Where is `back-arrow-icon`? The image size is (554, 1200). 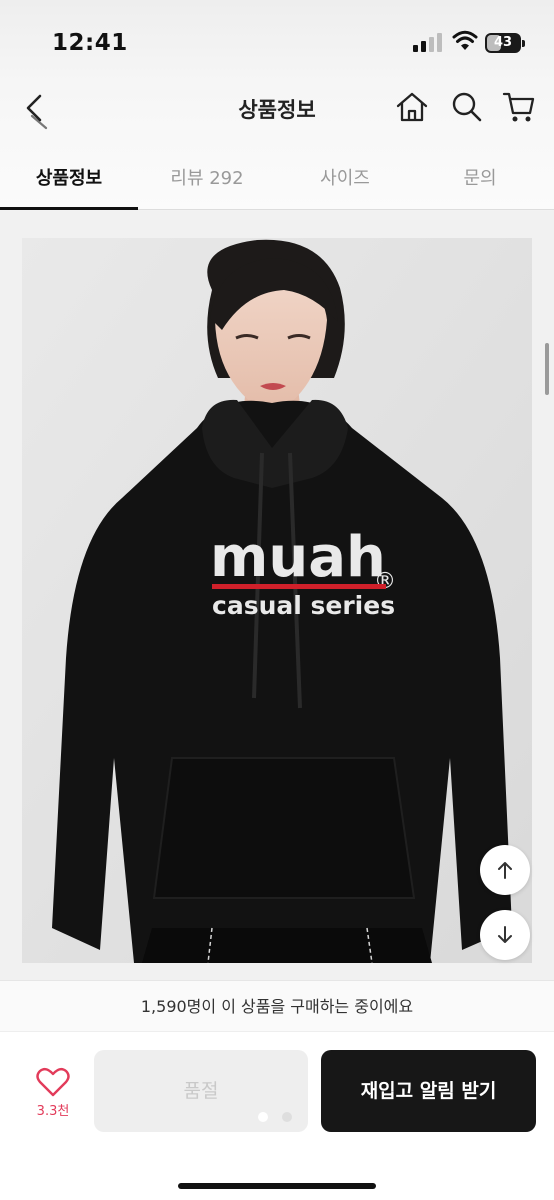 back-arrow-icon is located at coordinates (38, 110).